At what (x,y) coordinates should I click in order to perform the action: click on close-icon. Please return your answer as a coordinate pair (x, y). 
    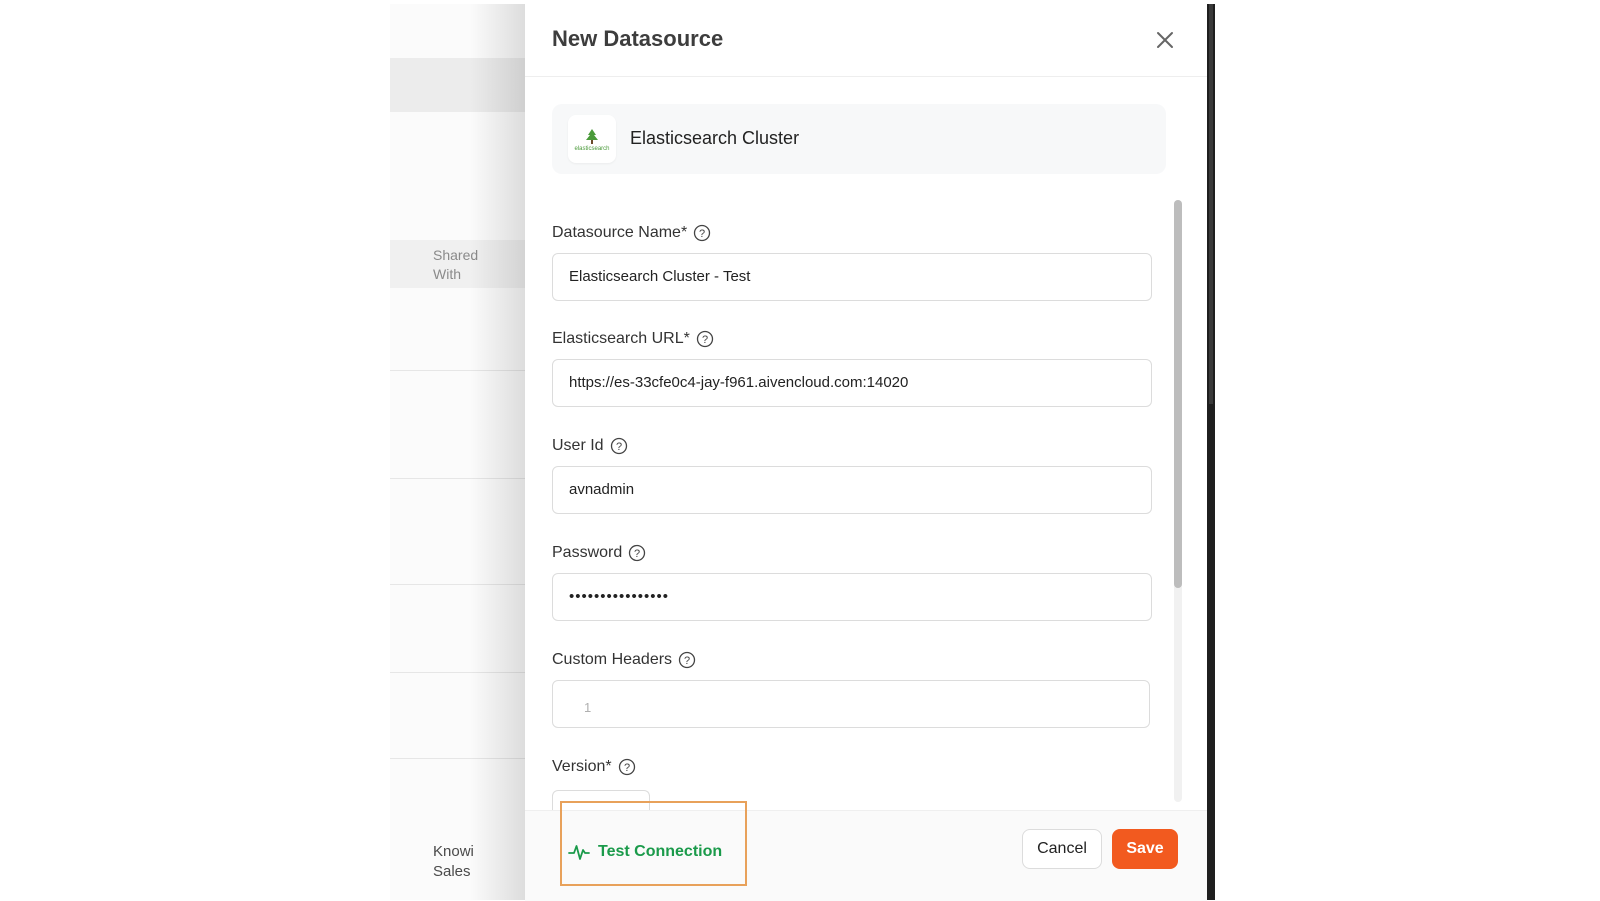
    Looking at the image, I should click on (1165, 40).